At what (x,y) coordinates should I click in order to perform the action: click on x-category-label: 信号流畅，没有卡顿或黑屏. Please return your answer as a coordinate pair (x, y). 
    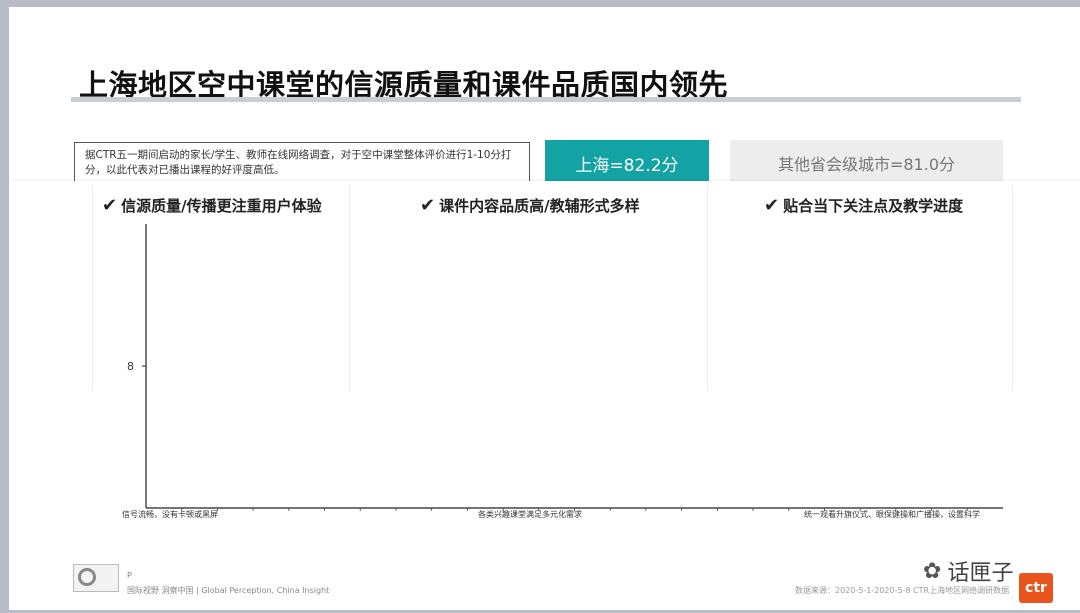
    Looking at the image, I should click on (170, 514).